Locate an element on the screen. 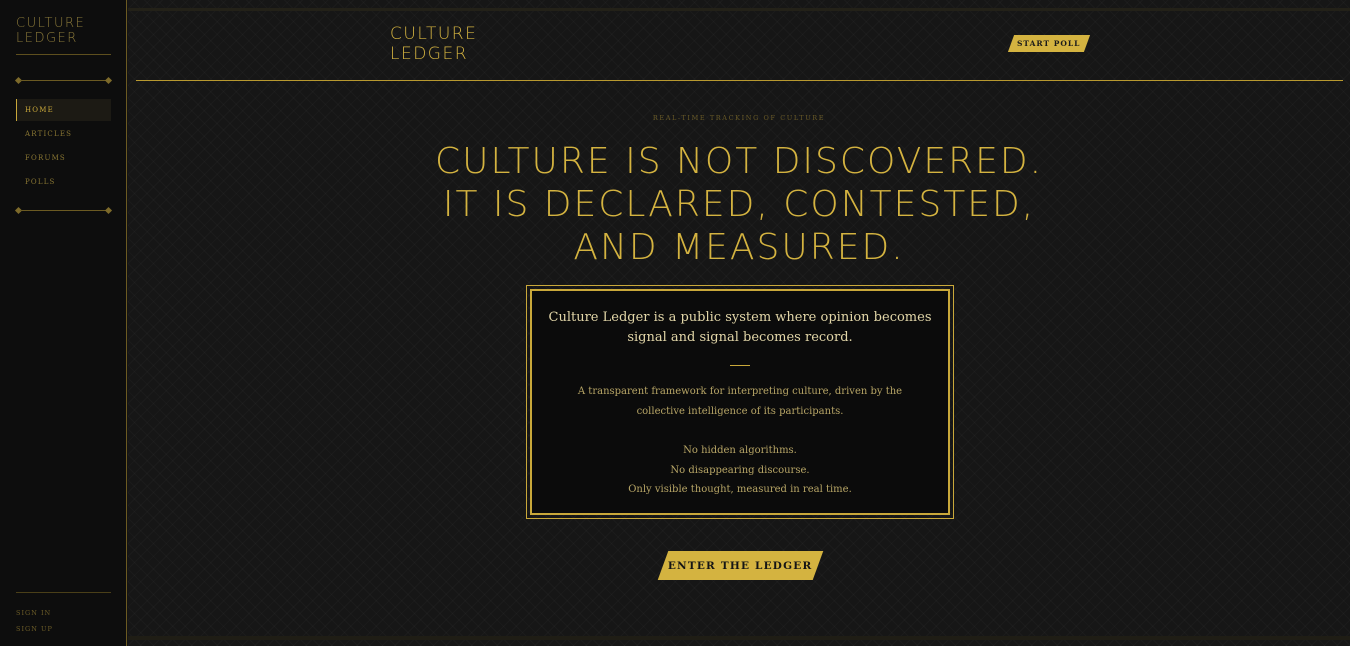  bottom-border is located at coordinates (739, 638).